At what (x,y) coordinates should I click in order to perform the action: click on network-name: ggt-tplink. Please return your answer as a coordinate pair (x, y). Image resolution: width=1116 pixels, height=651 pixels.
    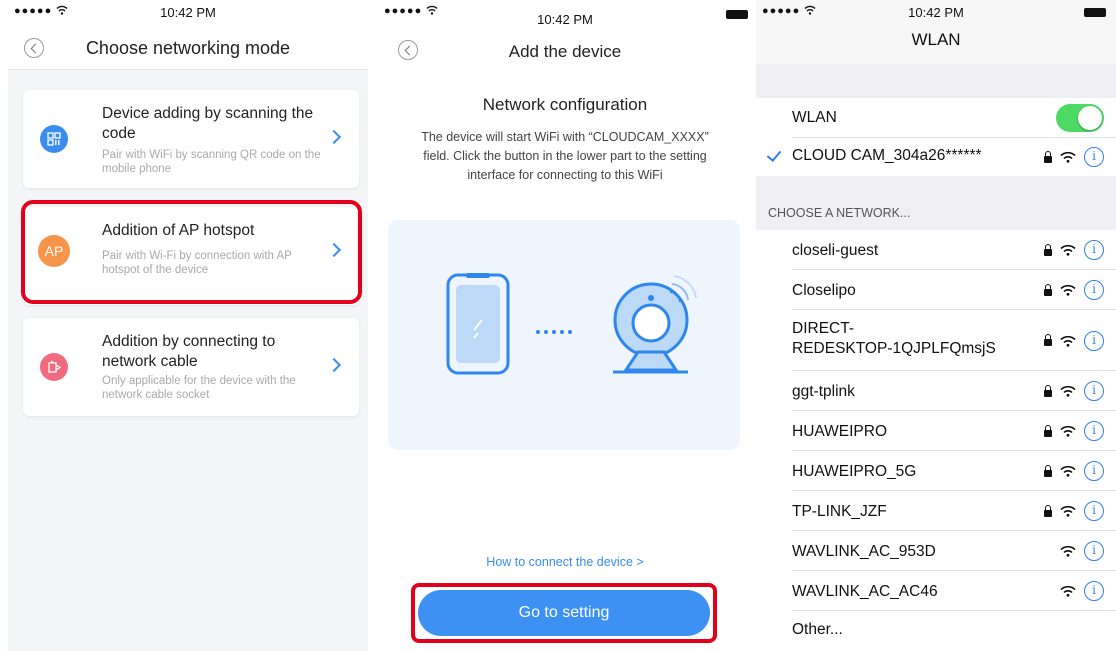
    Looking at the image, I should click on (823, 391).